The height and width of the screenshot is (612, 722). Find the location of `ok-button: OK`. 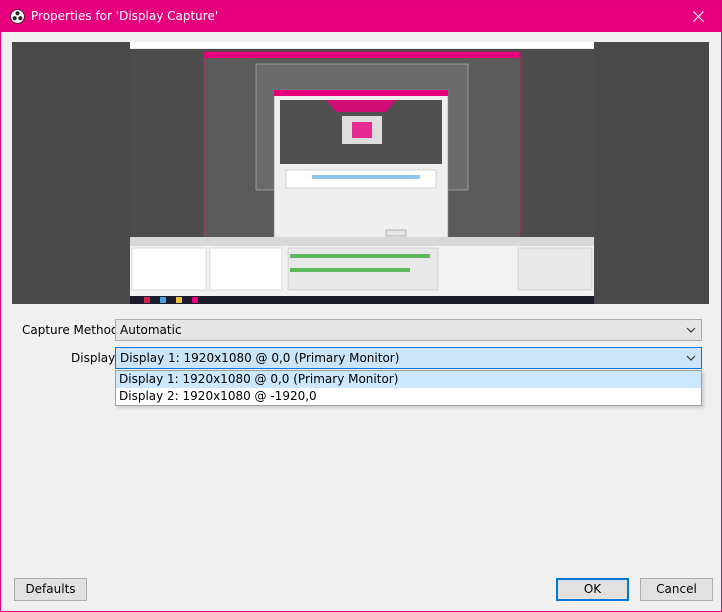

ok-button: OK is located at coordinates (592, 589).